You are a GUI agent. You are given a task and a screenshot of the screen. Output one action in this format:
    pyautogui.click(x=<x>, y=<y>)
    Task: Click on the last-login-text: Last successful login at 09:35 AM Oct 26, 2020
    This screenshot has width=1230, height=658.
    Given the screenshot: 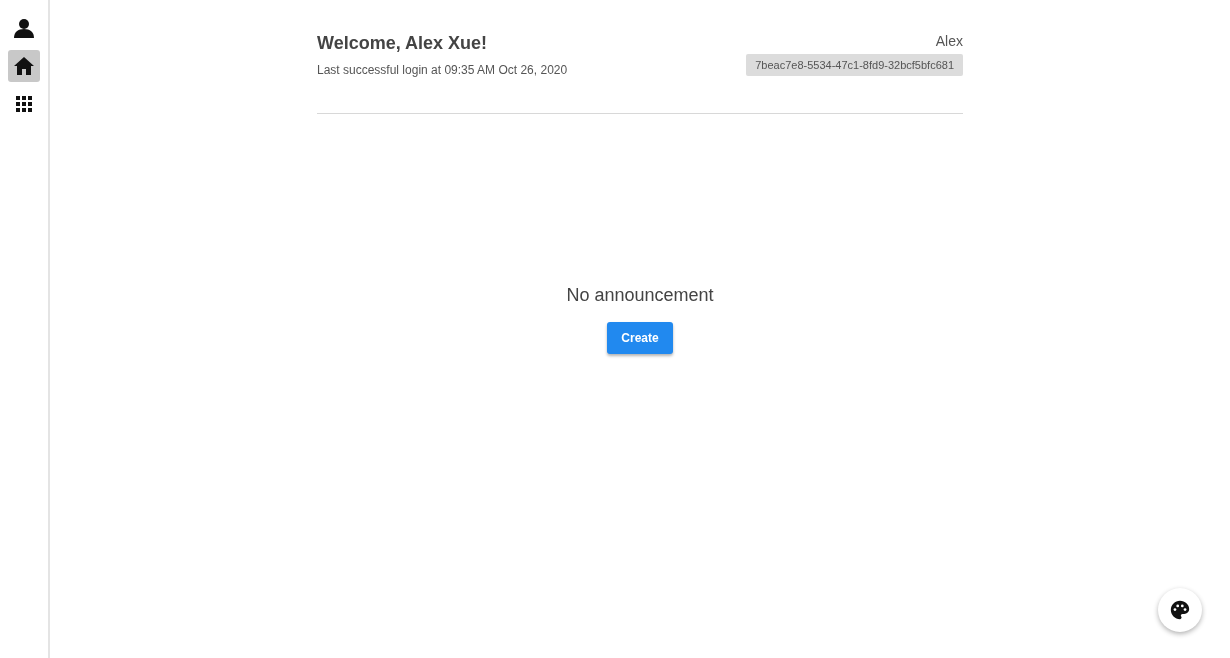 What is the action you would take?
    pyautogui.click(x=442, y=70)
    